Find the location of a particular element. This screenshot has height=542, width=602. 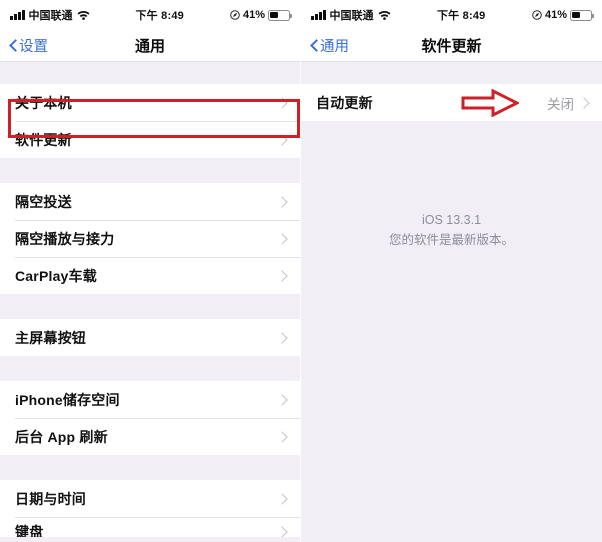

list-item-label: iPhone储存空间 is located at coordinates (67, 399).